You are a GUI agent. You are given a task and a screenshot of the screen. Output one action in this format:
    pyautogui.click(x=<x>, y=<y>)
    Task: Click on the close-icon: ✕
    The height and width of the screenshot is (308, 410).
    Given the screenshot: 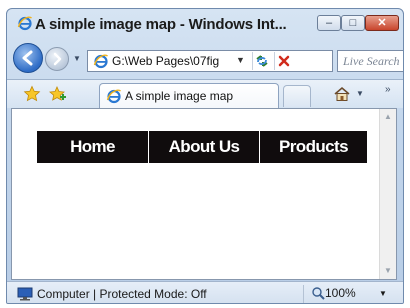 What is the action you would take?
    pyautogui.click(x=382, y=23)
    